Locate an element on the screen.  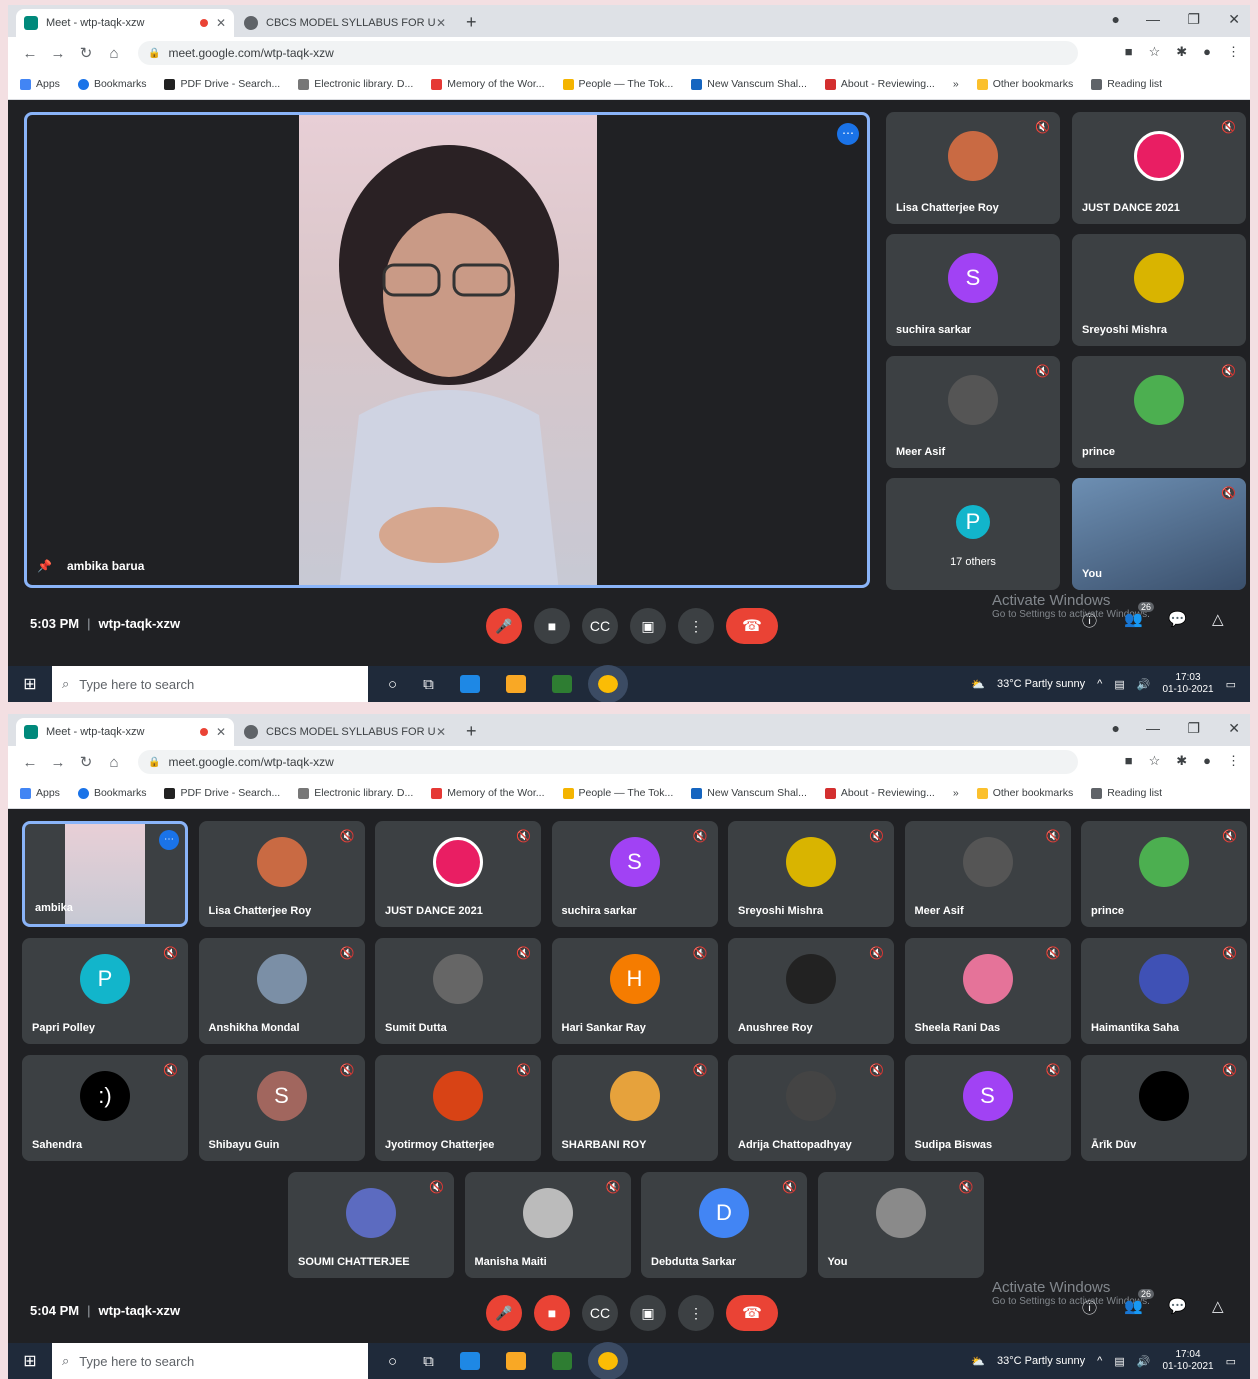
participant-tile-17-others: P 17 others is located at coordinates (973, 534).